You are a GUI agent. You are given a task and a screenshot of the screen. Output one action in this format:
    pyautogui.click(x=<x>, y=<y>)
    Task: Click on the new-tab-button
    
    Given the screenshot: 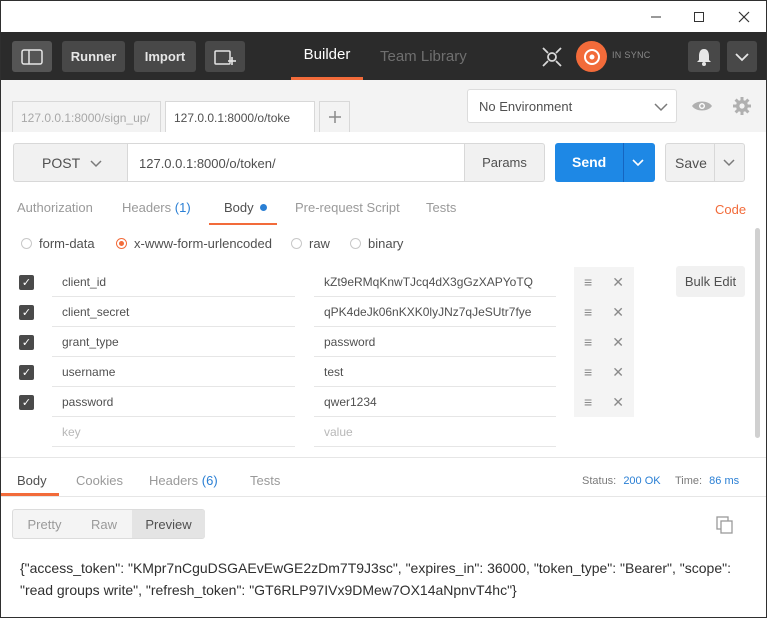 What is the action you would take?
    pyautogui.click(x=225, y=56)
    